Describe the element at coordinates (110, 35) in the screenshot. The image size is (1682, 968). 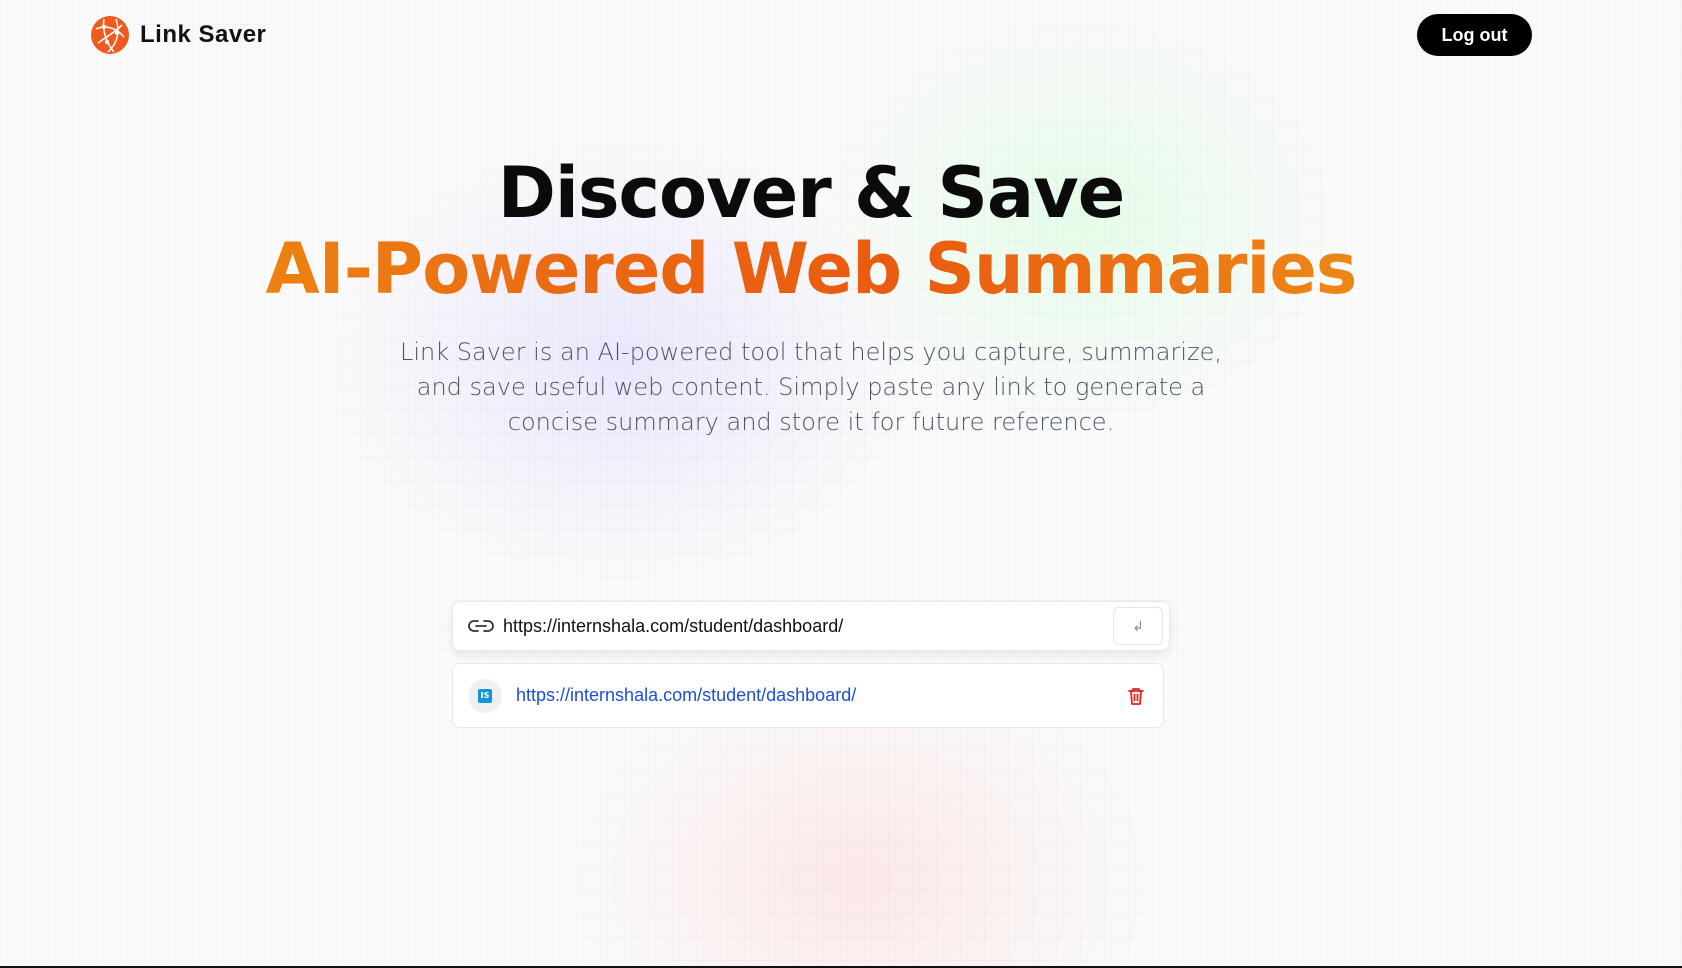
I see `globe-icon` at that location.